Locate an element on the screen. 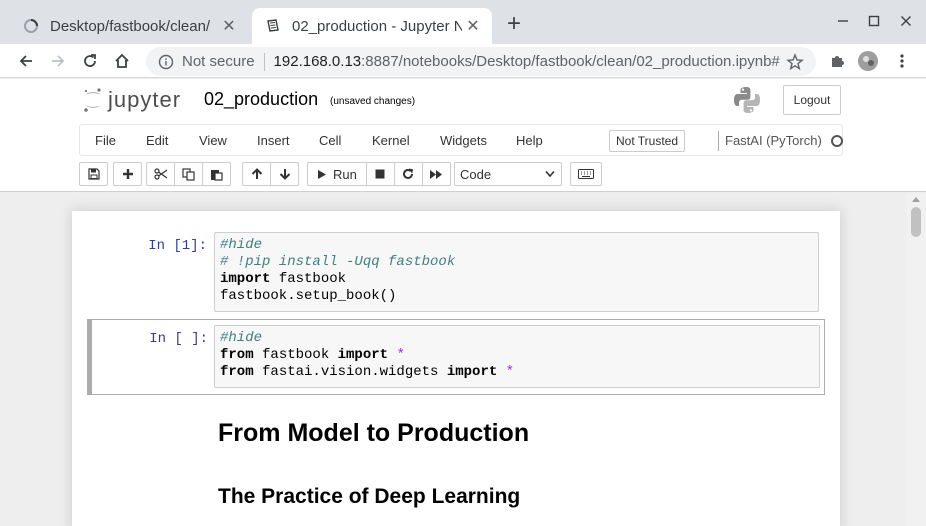 This screenshot has height=526, width=926. scroll-up-arrow-icon is located at coordinates (916, 199).